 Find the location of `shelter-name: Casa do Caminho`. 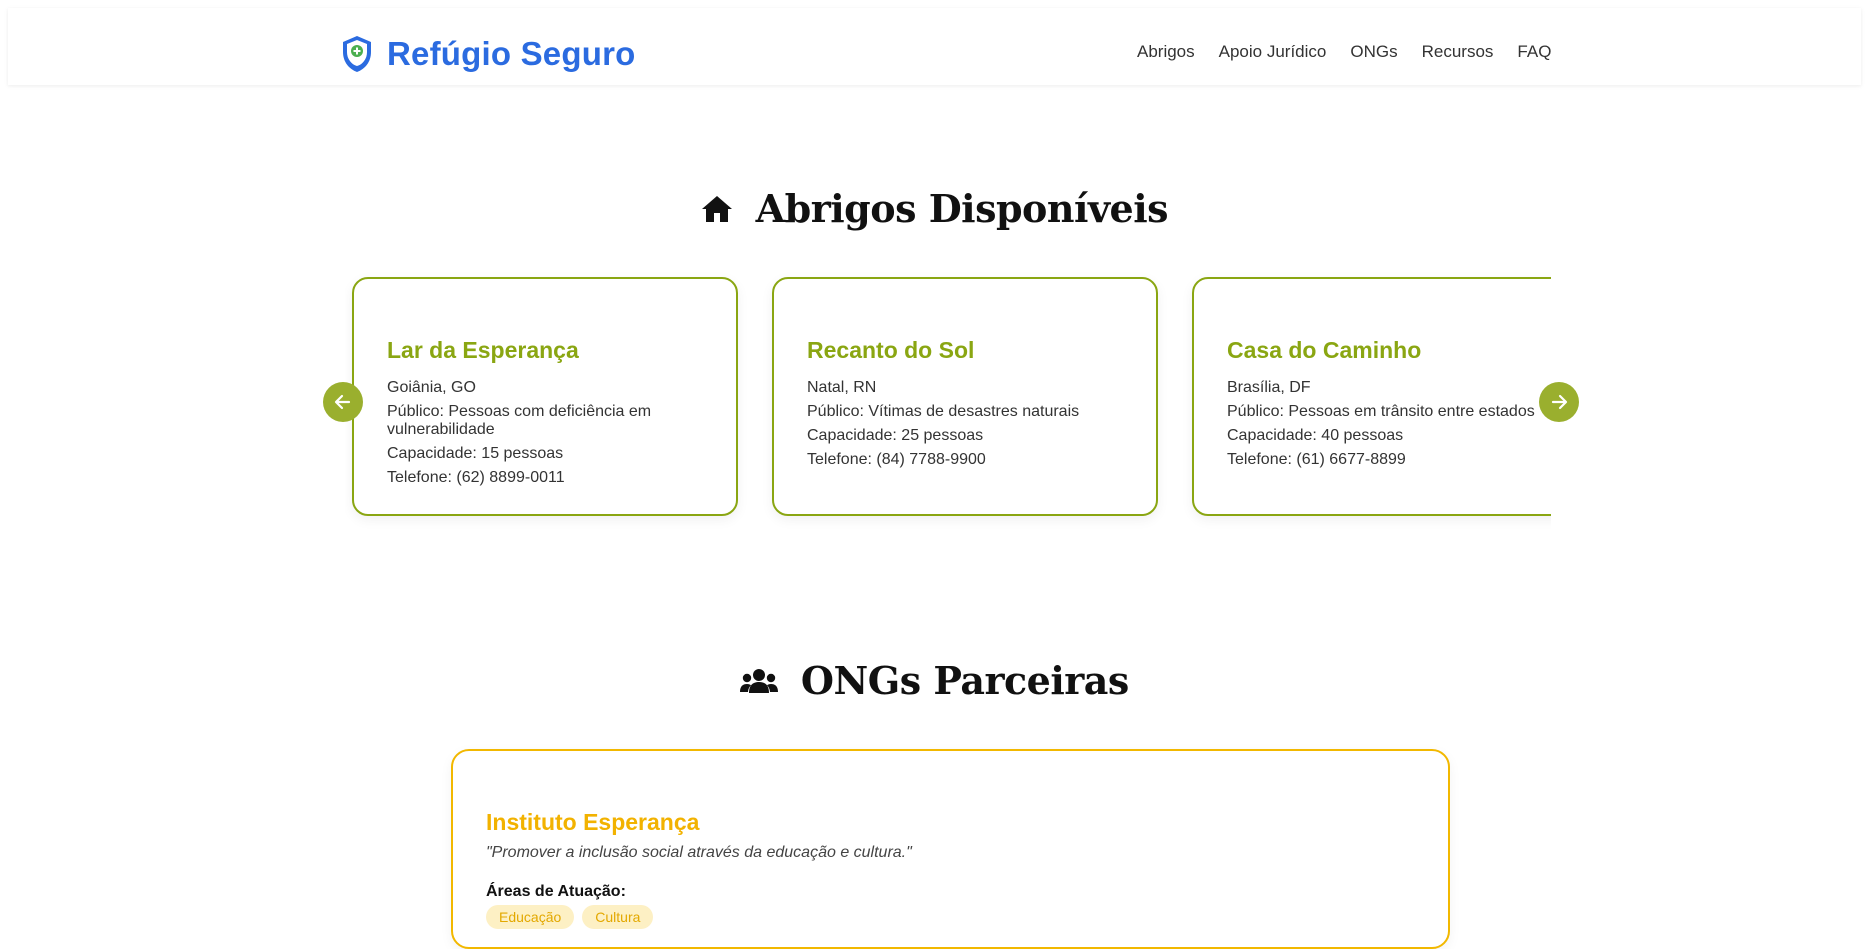

shelter-name: Casa do Caminho is located at coordinates (1324, 350).